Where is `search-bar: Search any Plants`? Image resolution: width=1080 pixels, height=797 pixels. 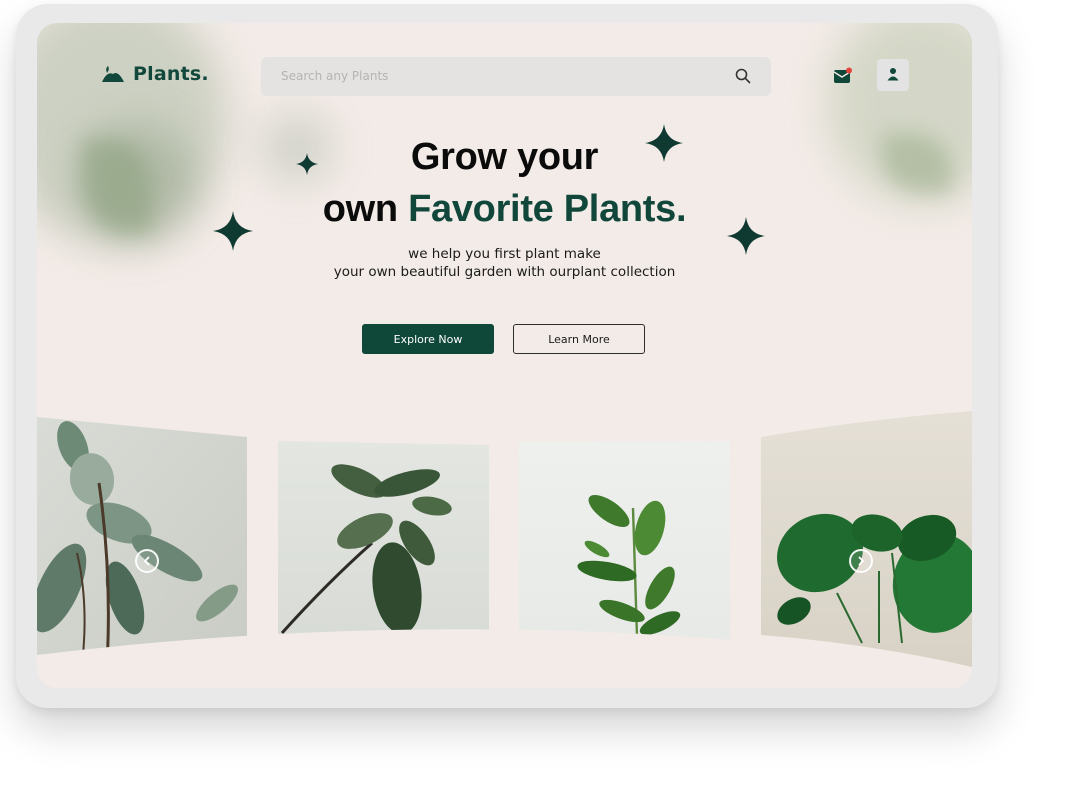 search-bar: Search any Plants is located at coordinates (516, 76).